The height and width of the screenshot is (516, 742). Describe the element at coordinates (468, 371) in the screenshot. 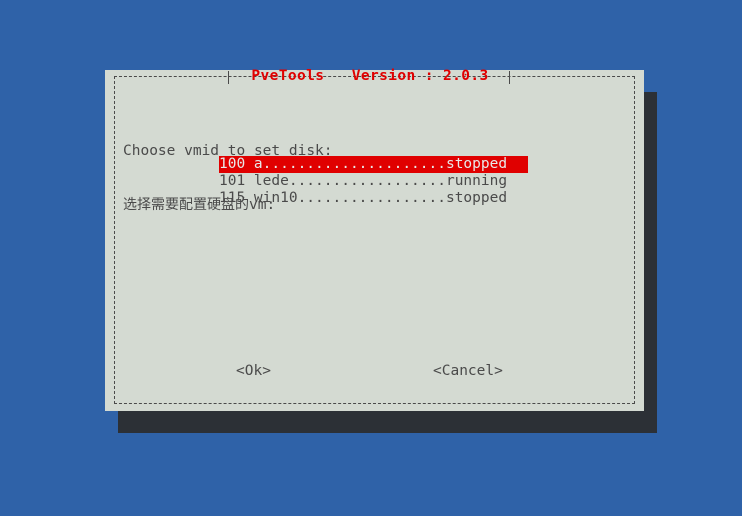

I see `cancel-button: <Cancel>` at that location.